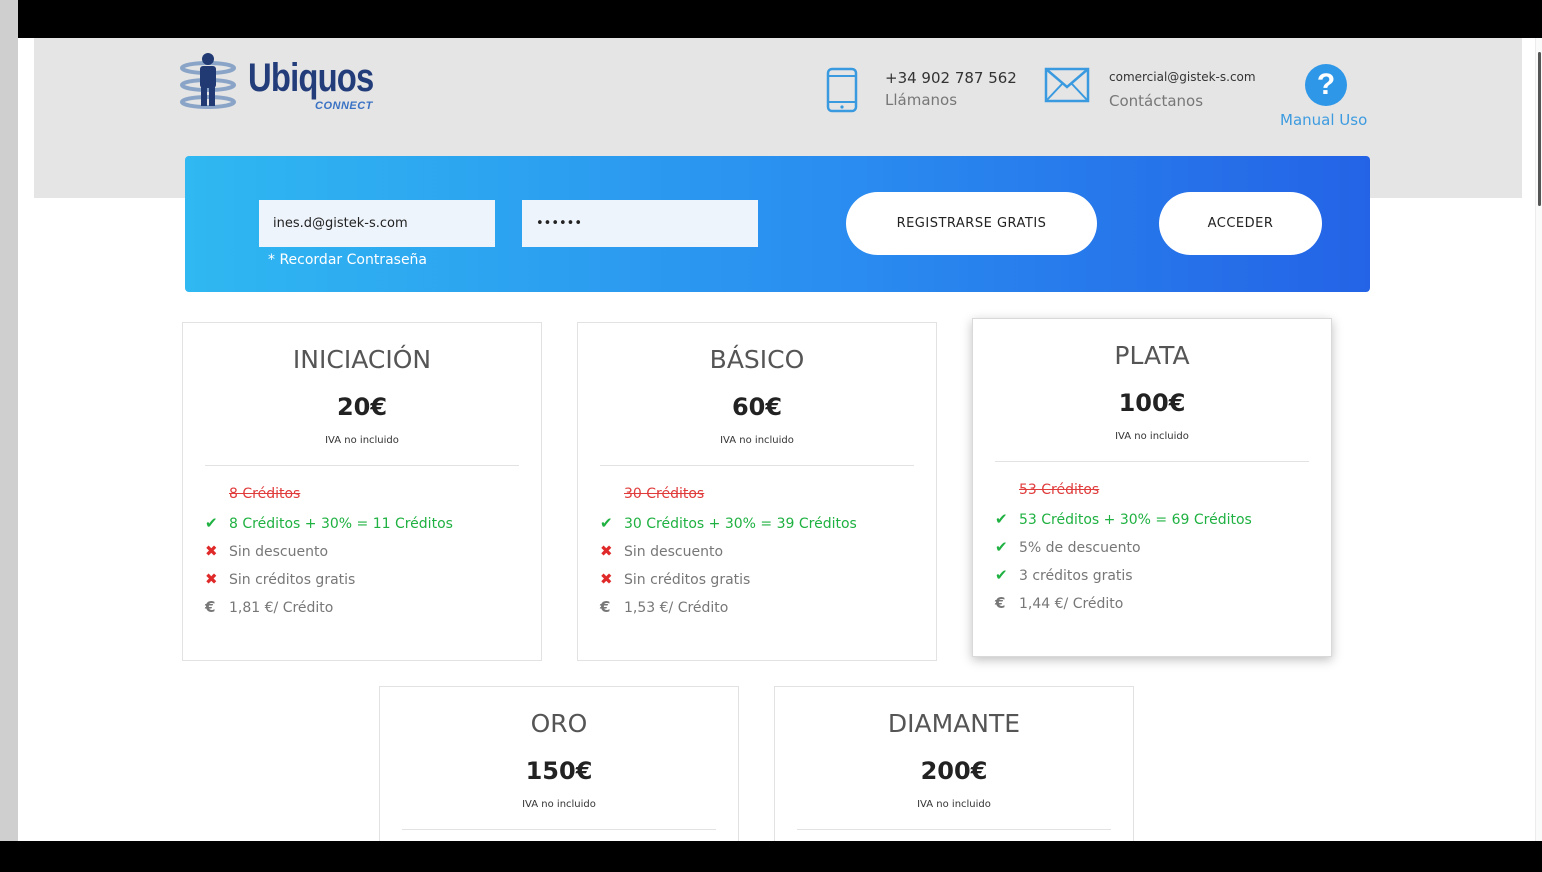 The height and width of the screenshot is (872, 1542). Describe the element at coordinates (1158, 603) in the screenshot. I see `plan-feature: €1,44 €/ Crédito` at that location.